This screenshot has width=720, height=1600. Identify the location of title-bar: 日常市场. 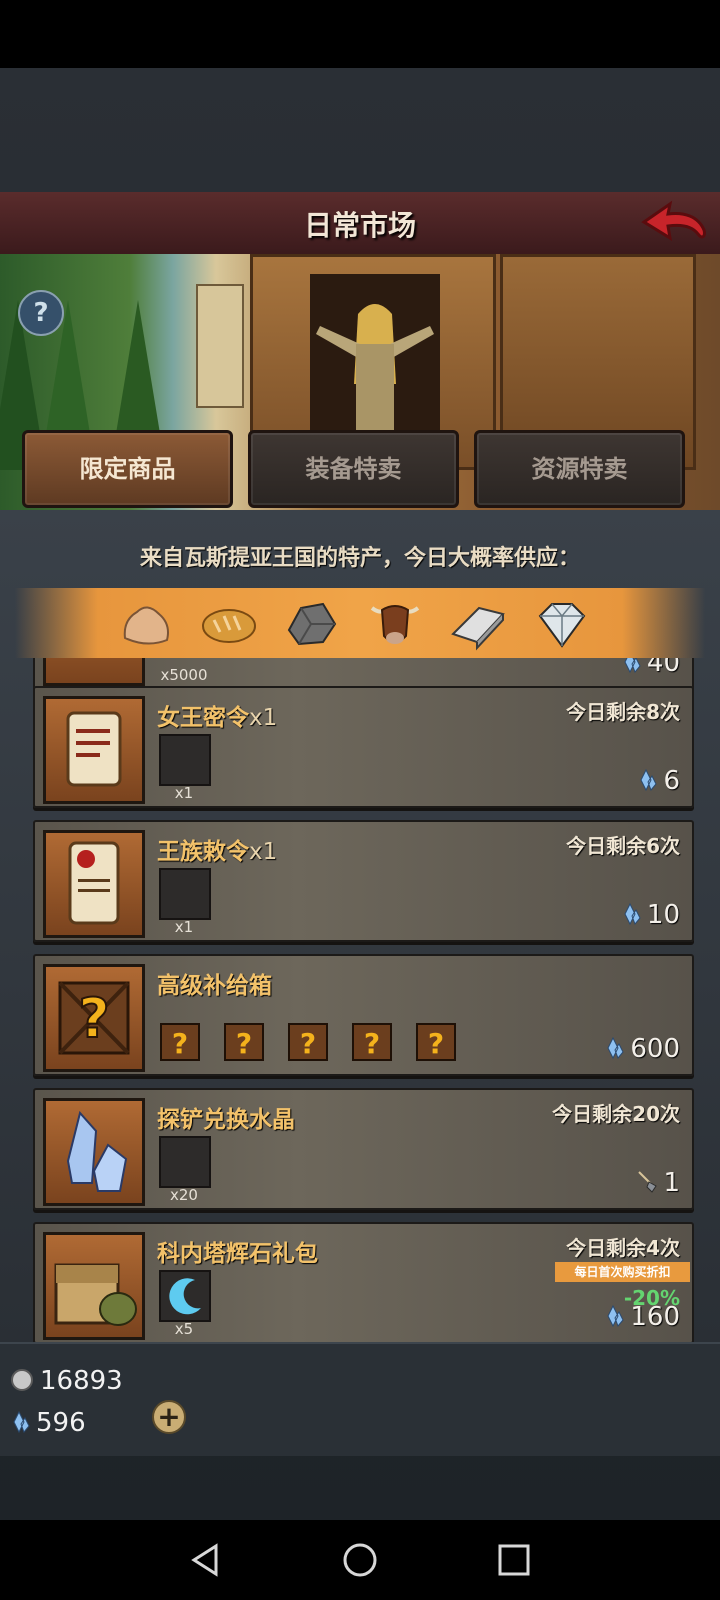
(360, 224).